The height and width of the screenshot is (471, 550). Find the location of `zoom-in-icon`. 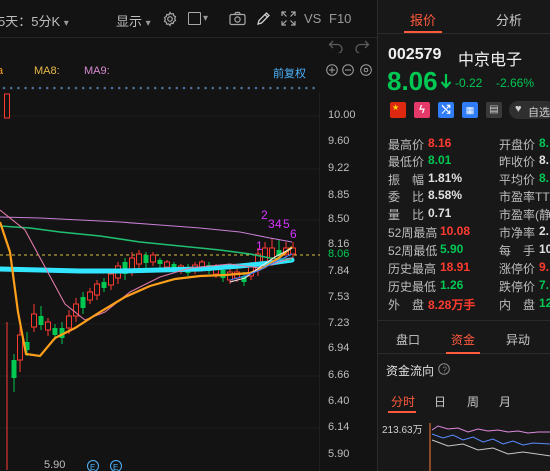

zoom-in-icon is located at coordinates (332, 70).